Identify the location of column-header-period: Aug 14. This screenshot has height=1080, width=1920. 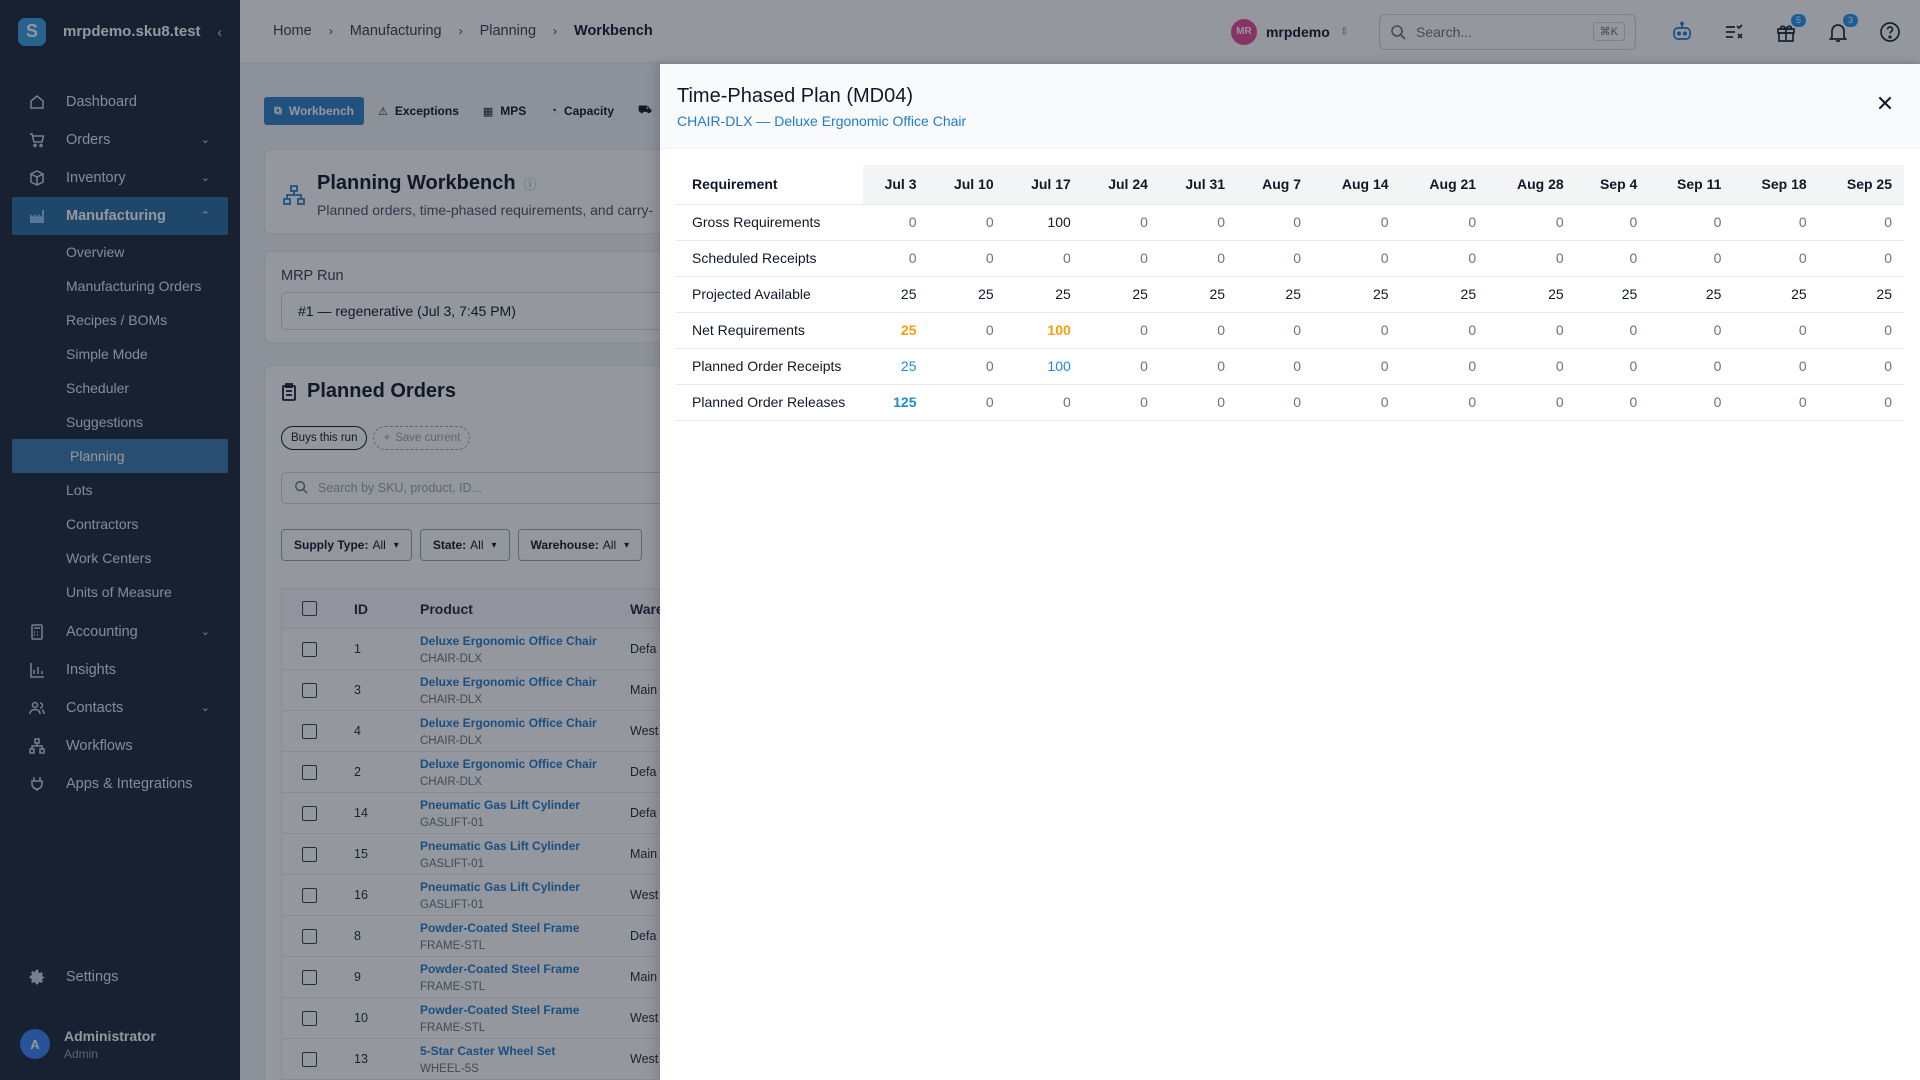
(1356, 185).